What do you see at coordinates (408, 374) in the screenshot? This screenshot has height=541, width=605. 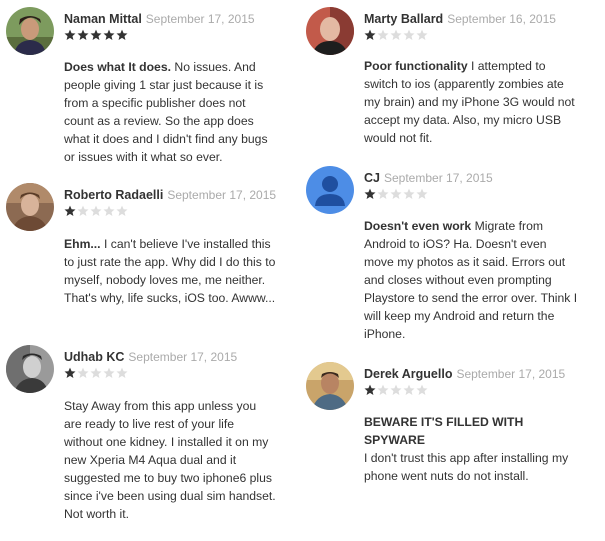 I see `author-name: Derek Arguello` at bounding box center [408, 374].